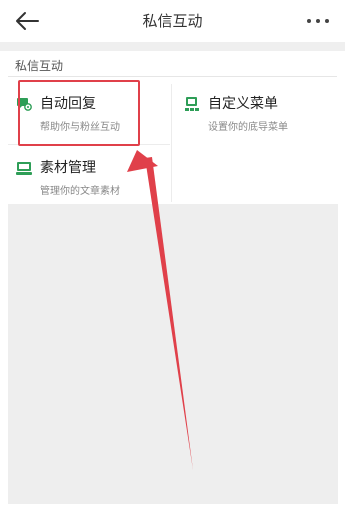  Describe the element at coordinates (160, 310) in the screenshot. I see `annotation-arrow` at that location.